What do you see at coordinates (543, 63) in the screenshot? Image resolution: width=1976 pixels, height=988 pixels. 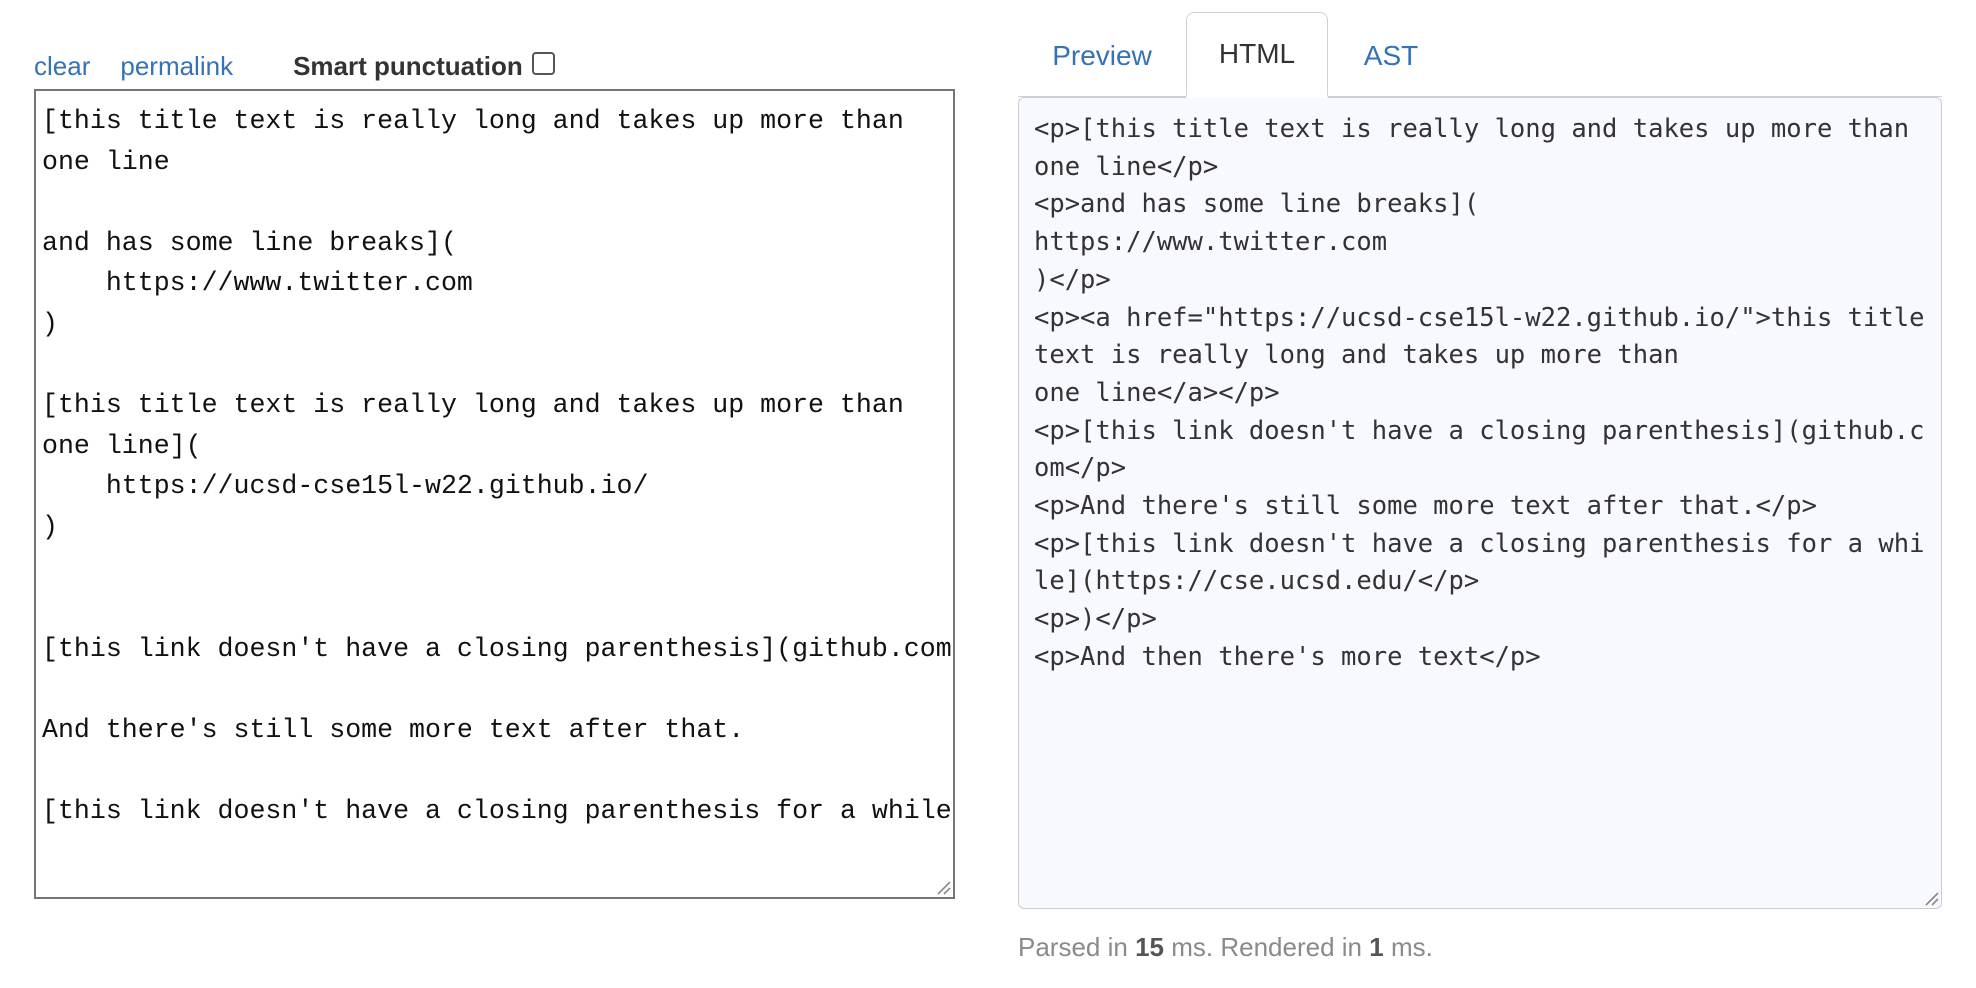 I see `smart-punctuation-checkbox` at bounding box center [543, 63].